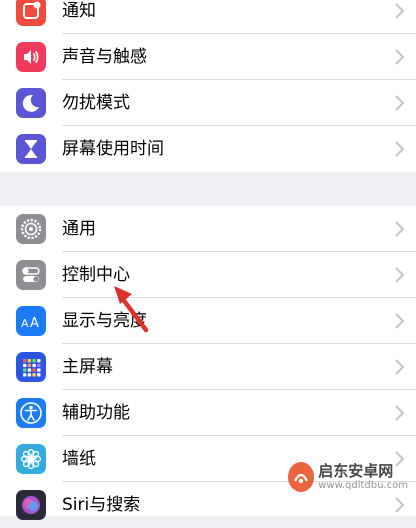  What do you see at coordinates (31, 103) in the screenshot?
I see `moon-icon` at bounding box center [31, 103].